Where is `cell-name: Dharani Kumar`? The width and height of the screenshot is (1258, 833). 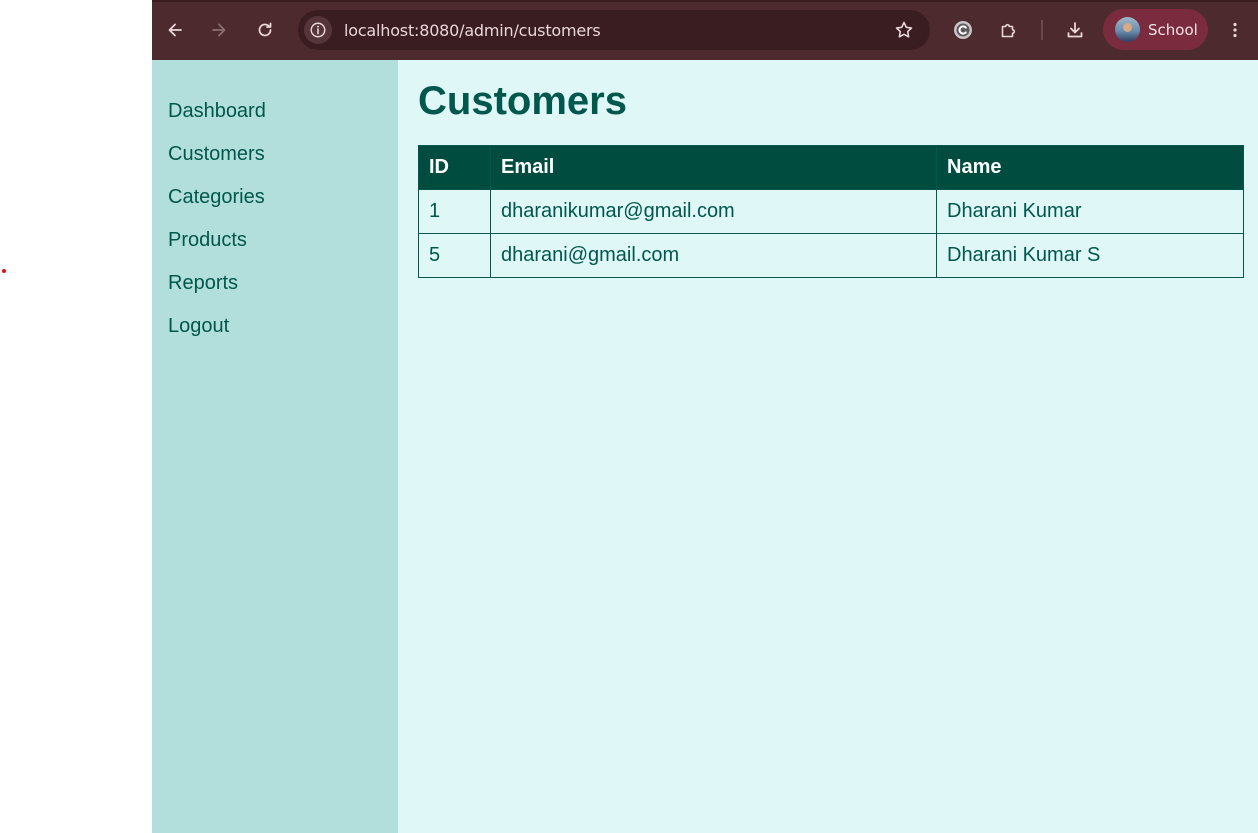 cell-name: Dharani Kumar is located at coordinates (1090, 211).